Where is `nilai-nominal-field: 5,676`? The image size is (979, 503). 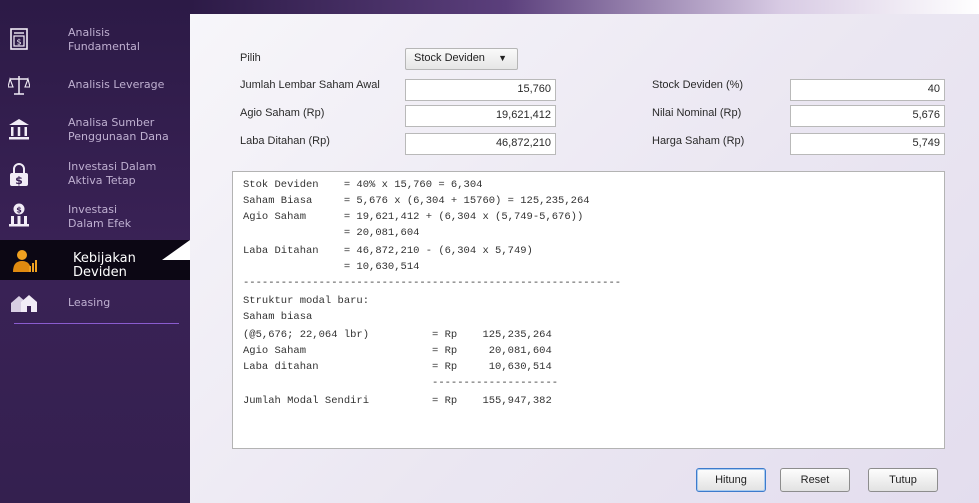
nilai-nominal-field: 5,676 is located at coordinates (867, 116).